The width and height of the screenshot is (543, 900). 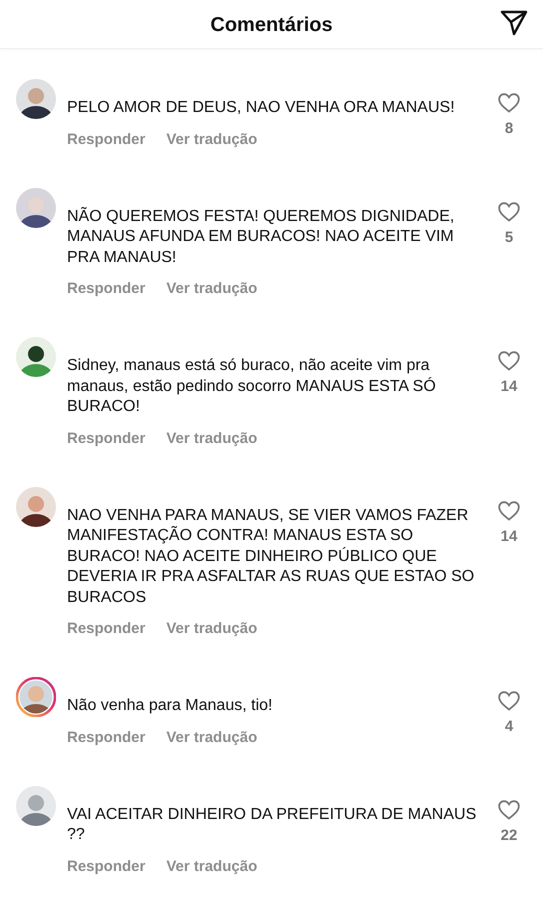 I want to click on comment-text: NAO VENHA PARA MANAUS, SE VIER VAMOS FAZER MANIFESTAÇÃO CONTRA! MANAUS ESTA SO BURACO! NAO ACEITE DINHEIRO PÚBLICO QUE DEVERIA IR PRA ASFALTAR AS RUAS QUE ESTAO SO BURACOS, so click(x=271, y=557).